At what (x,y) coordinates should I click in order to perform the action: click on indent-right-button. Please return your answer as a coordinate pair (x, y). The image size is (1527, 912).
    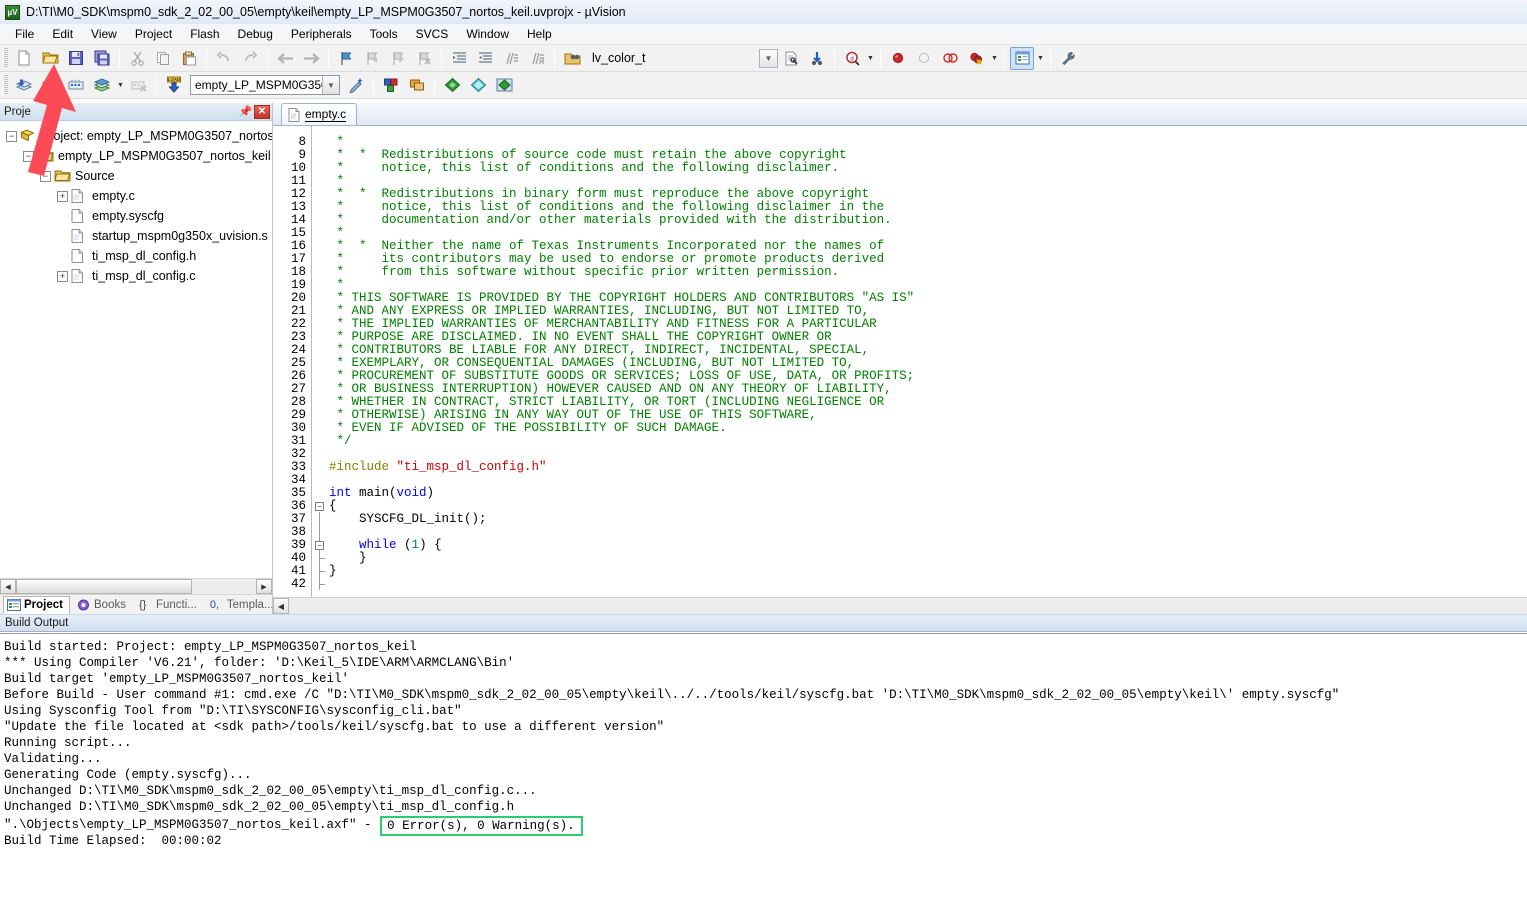
    Looking at the image, I should click on (459, 58).